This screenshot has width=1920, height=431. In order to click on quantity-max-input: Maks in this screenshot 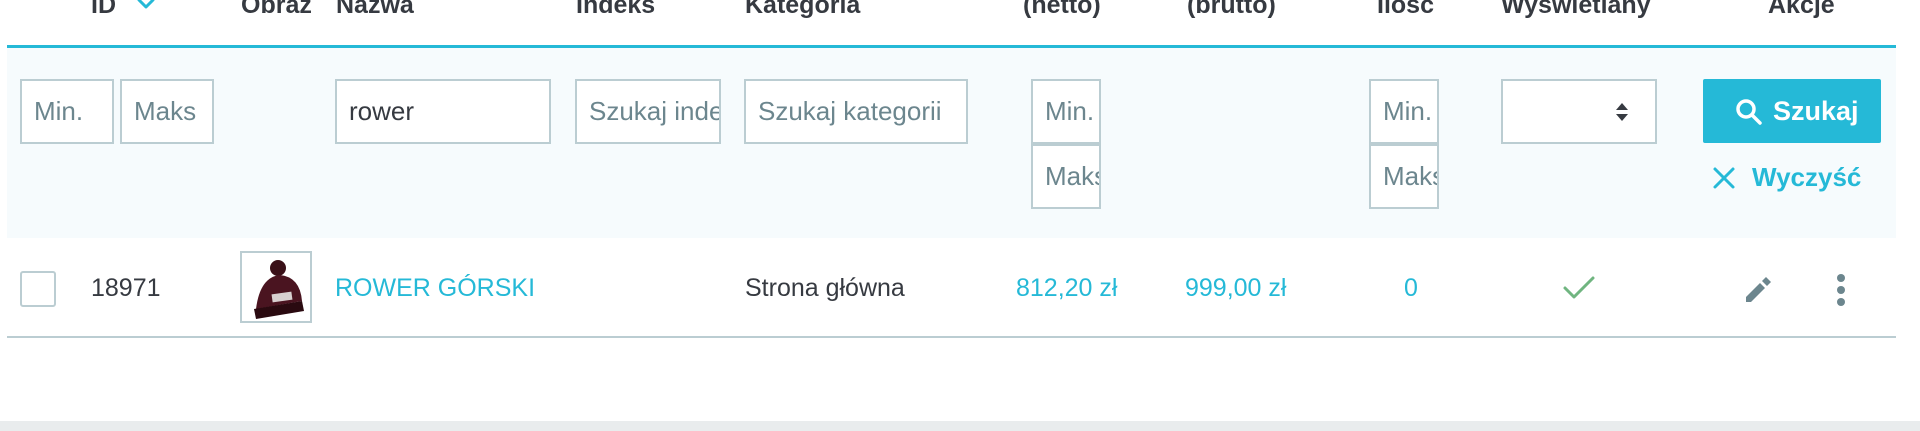, I will do `click(1404, 176)`.